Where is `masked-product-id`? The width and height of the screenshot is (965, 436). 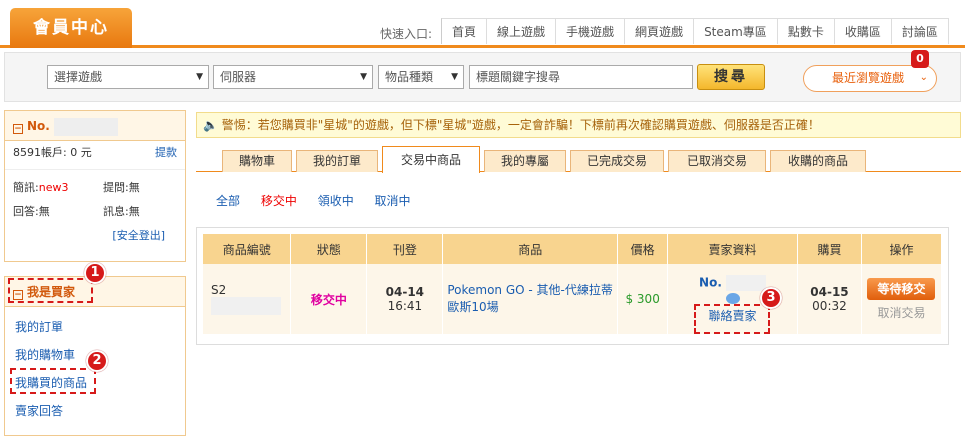 masked-product-id is located at coordinates (246, 306).